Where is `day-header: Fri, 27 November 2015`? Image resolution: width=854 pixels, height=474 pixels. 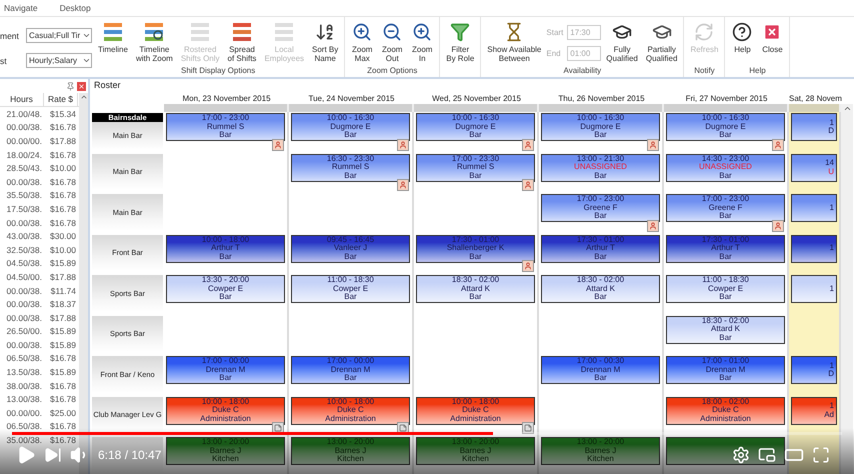
day-header: Fri, 27 November 2015 is located at coordinates (726, 98).